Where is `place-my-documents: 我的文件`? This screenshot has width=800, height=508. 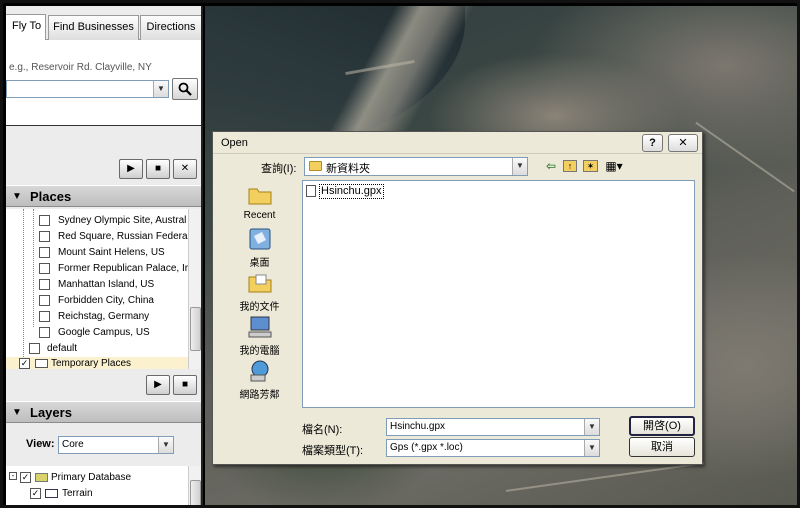 place-my-documents: 我的文件 is located at coordinates (259, 290).